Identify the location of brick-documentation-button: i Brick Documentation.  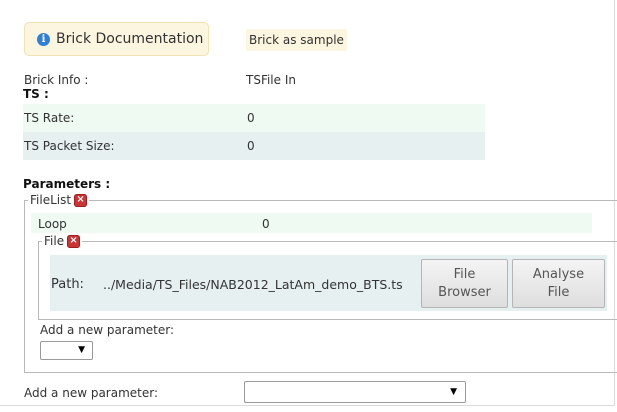
(116, 39).